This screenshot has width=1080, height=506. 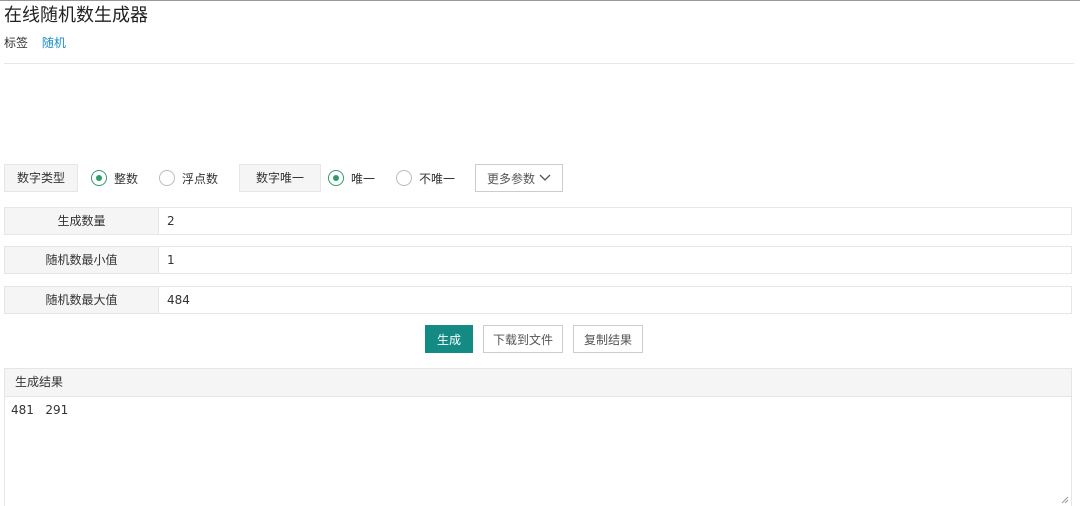 What do you see at coordinates (449, 339) in the screenshot?
I see `generate-button: 生成` at bounding box center [449, 339].